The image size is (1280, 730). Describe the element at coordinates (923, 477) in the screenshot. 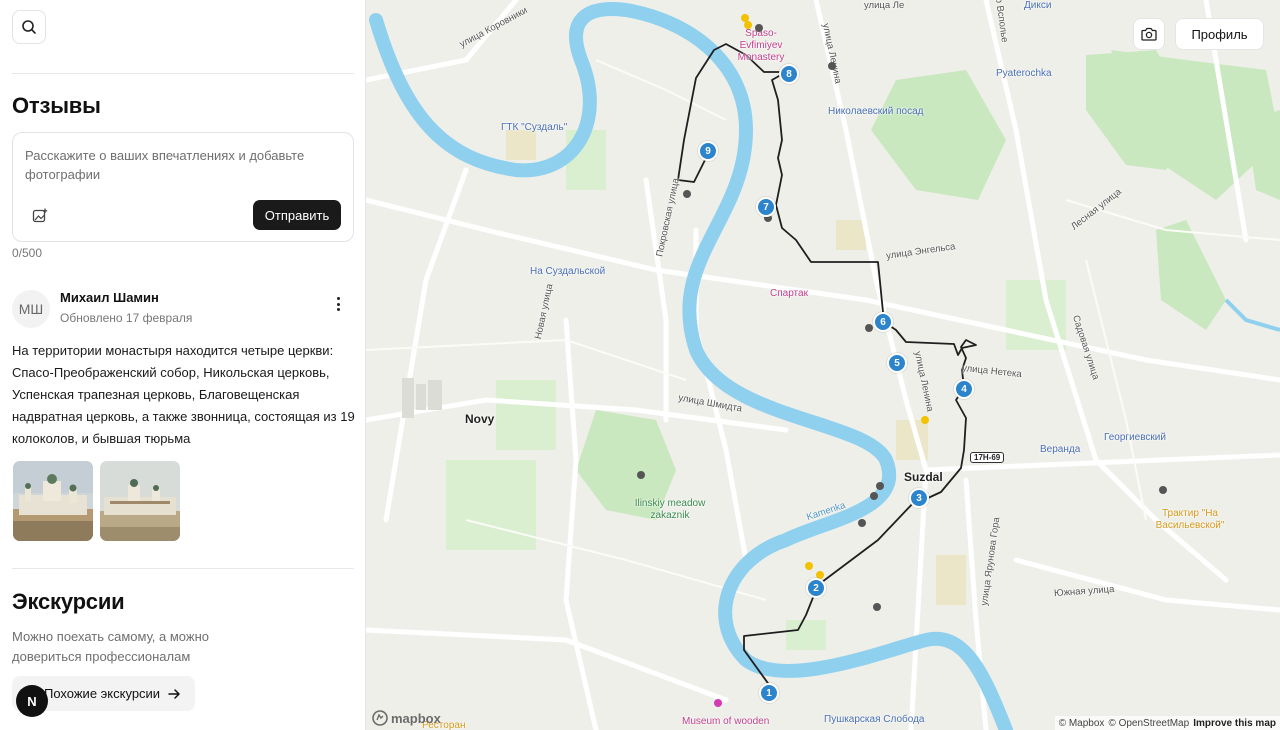

I see `town-label: Suzdal` at that location.